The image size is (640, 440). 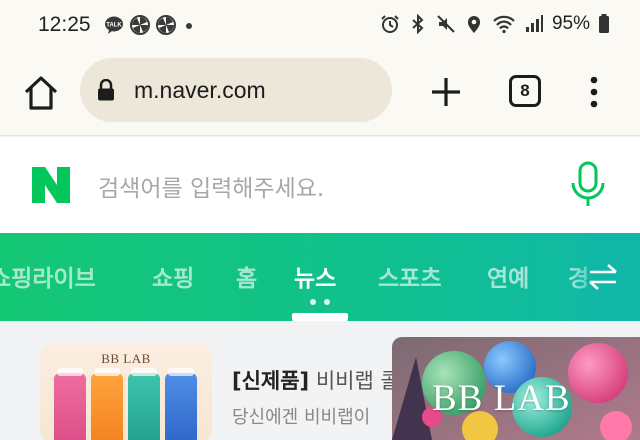 I want to click on signal-icon, so click(x=534, y=23).